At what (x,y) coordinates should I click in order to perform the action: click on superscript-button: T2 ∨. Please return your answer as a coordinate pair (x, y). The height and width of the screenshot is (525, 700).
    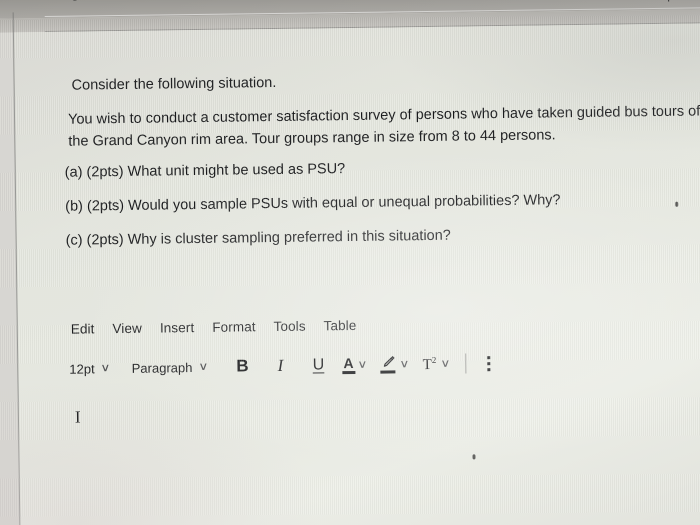
    Looking at the image, I should click on (437, 363).